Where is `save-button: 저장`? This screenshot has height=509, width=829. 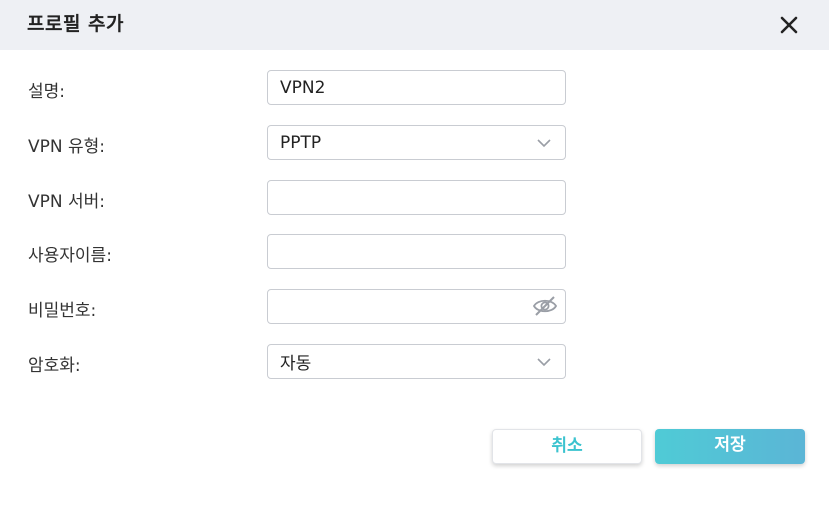 save-button: 저장 is located at coordinates (730, 446).